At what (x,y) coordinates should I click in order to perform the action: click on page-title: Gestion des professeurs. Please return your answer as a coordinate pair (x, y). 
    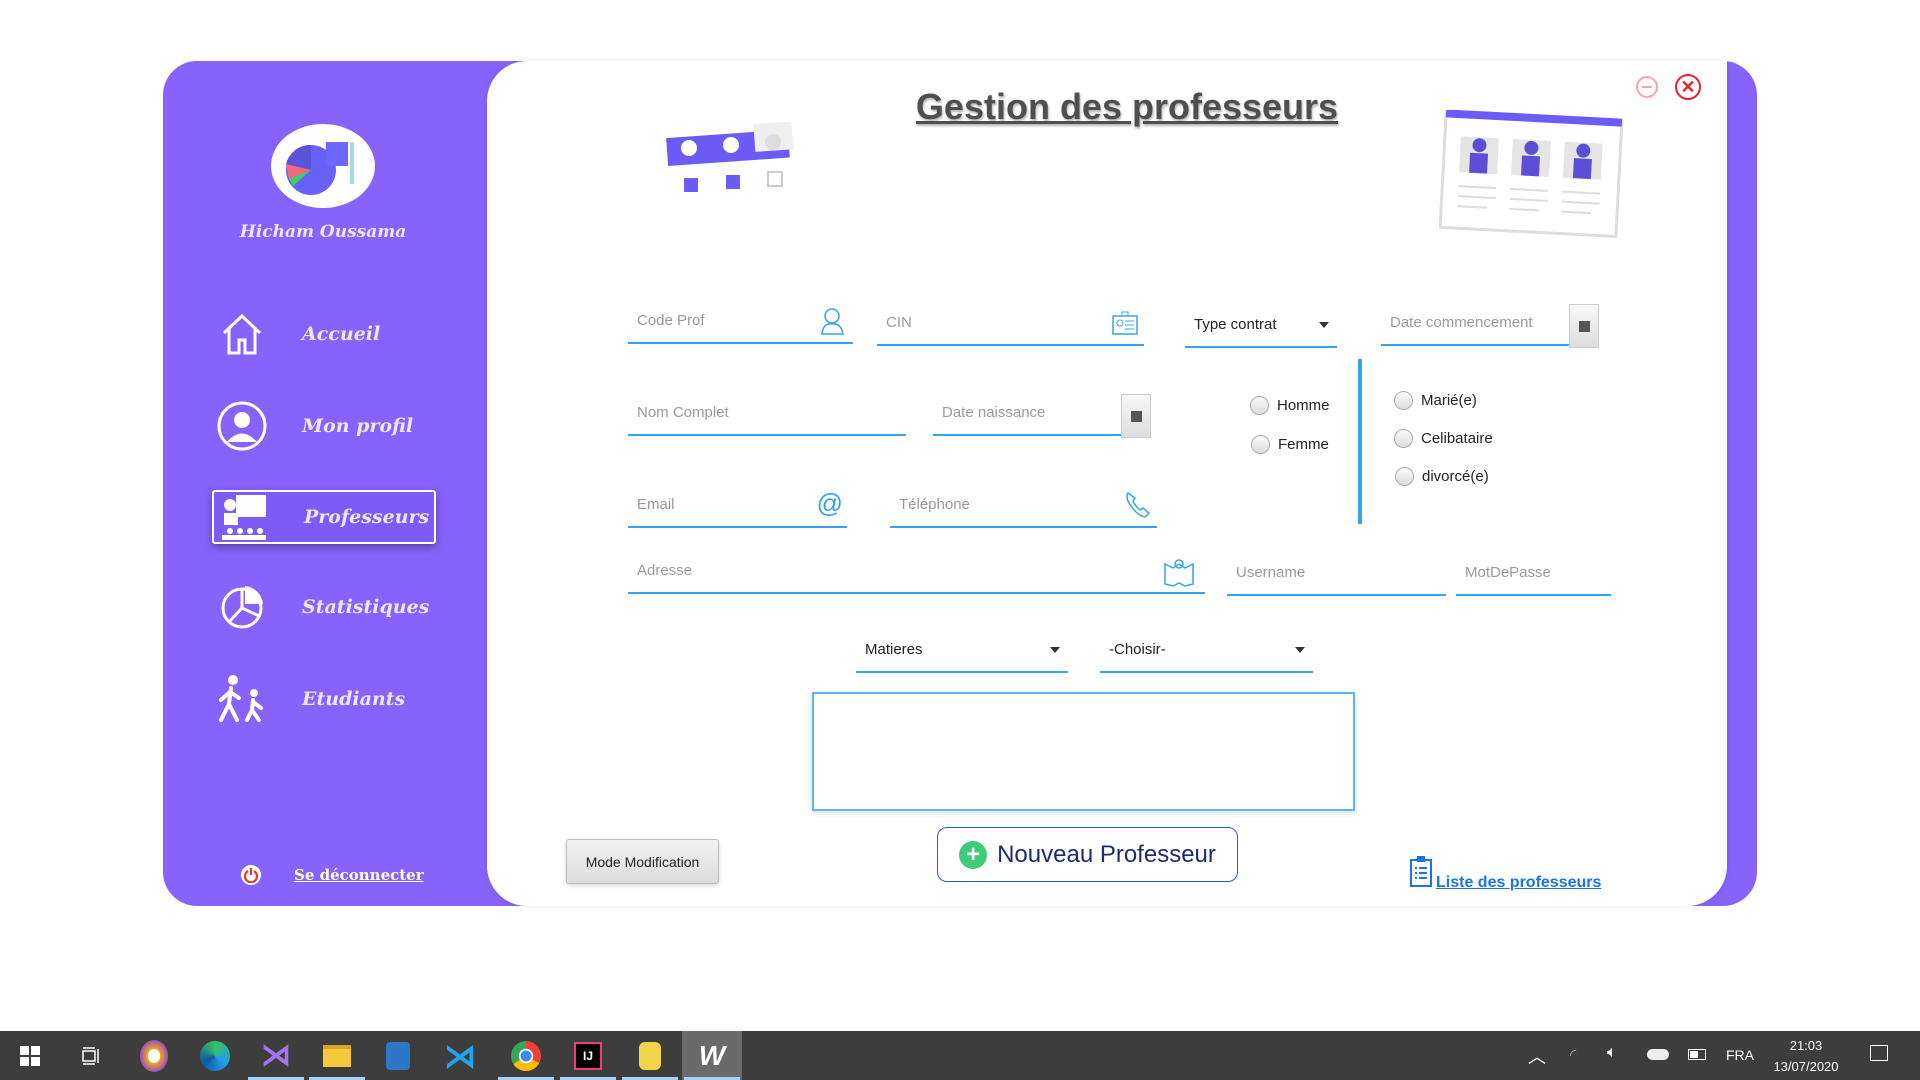
    Looking at the image, I should click on (1127, 106).